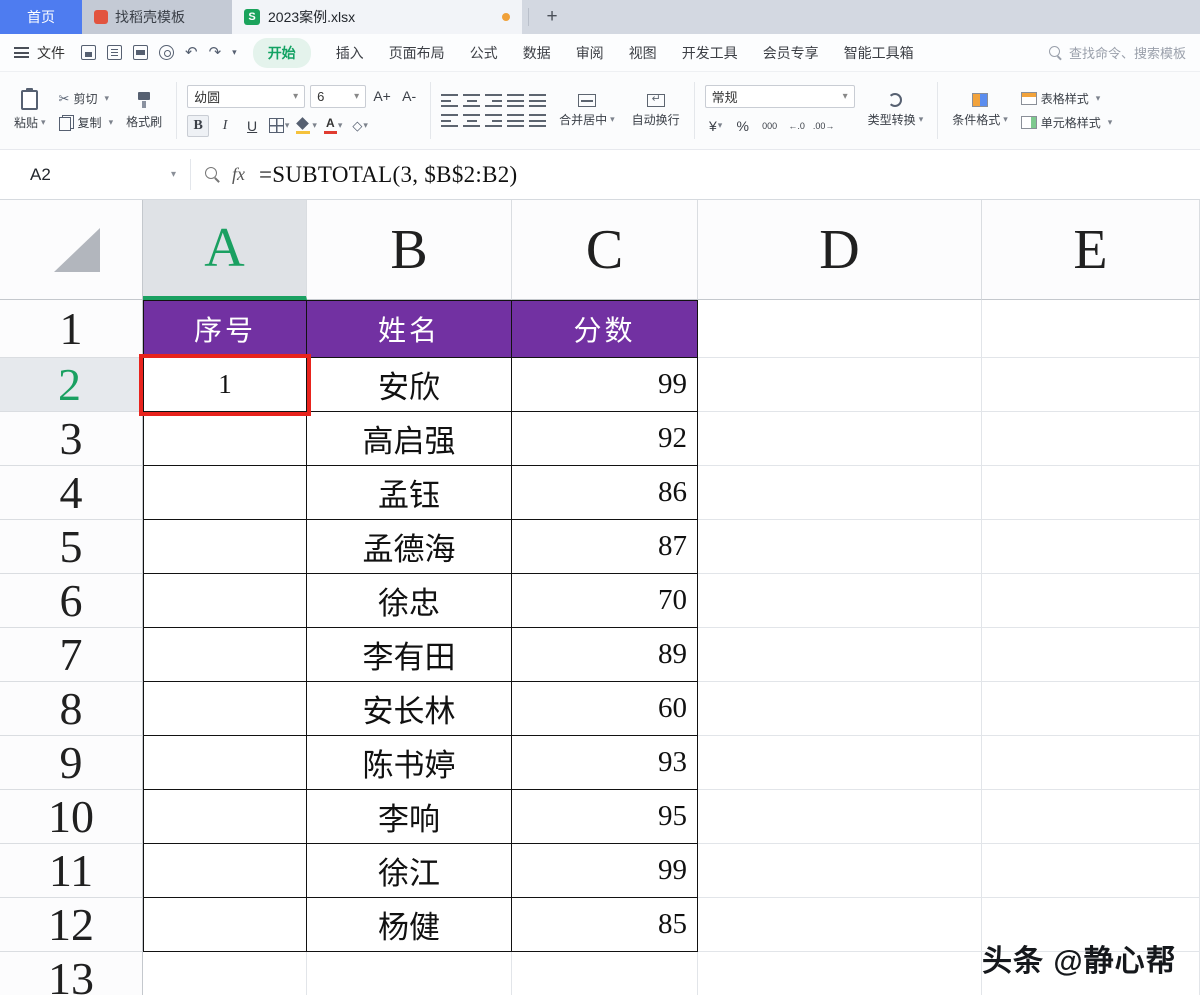 This screenshot has height=995, width=1200. What do you see at coordinates (95, 174) in the screenshot?
I see `name-box: A2` at bounding box center [95, 174].